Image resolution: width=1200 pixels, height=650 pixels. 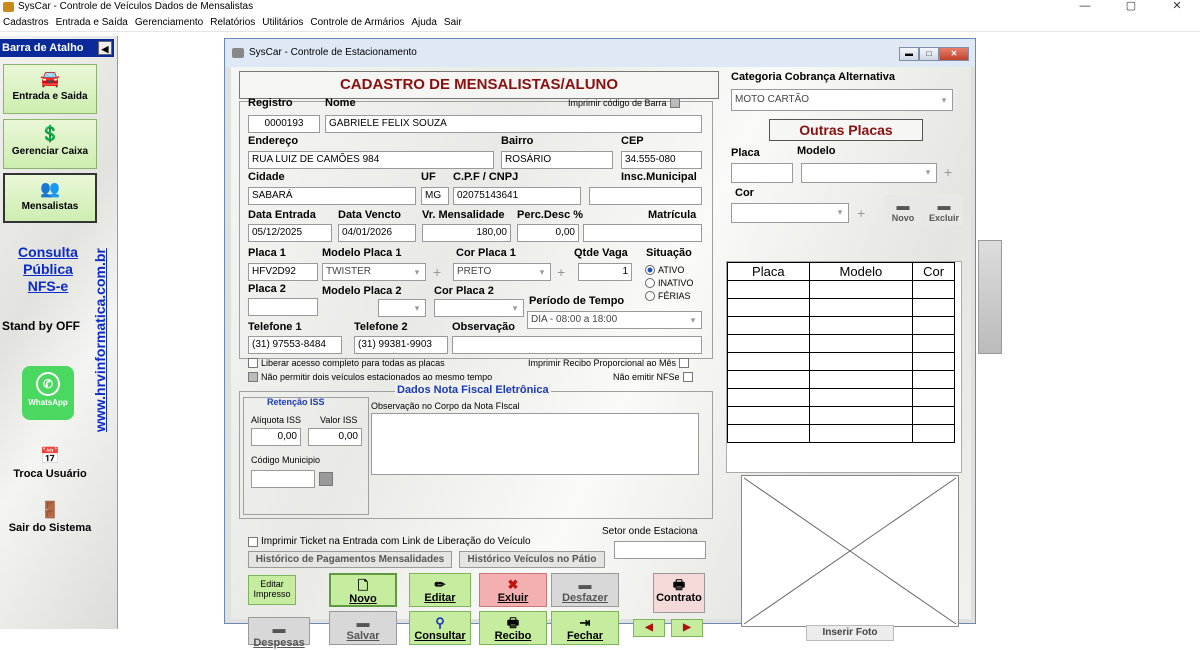 I want to click on inserir-foto-button: Inserir Foto, so click(x=850, y=633).